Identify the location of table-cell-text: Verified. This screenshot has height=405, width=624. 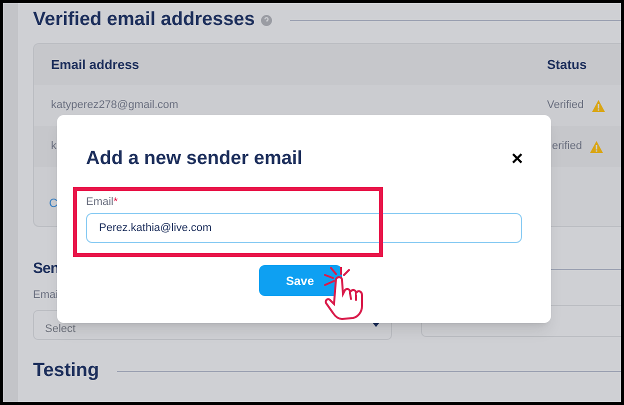
(565, 106).